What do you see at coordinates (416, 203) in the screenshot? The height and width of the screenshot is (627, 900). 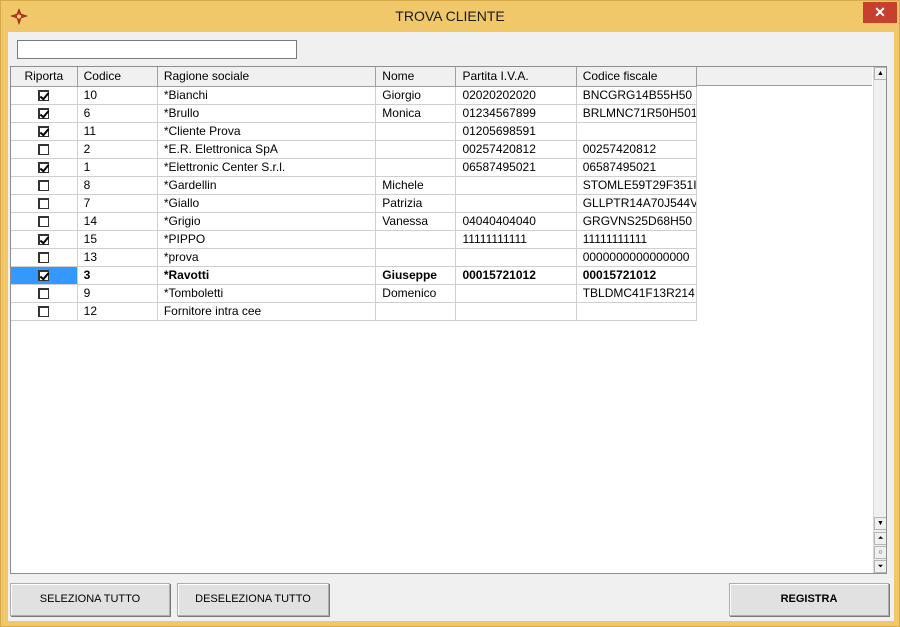 I see `nome-cell: Patrizia` at bounding box center [416, 203].